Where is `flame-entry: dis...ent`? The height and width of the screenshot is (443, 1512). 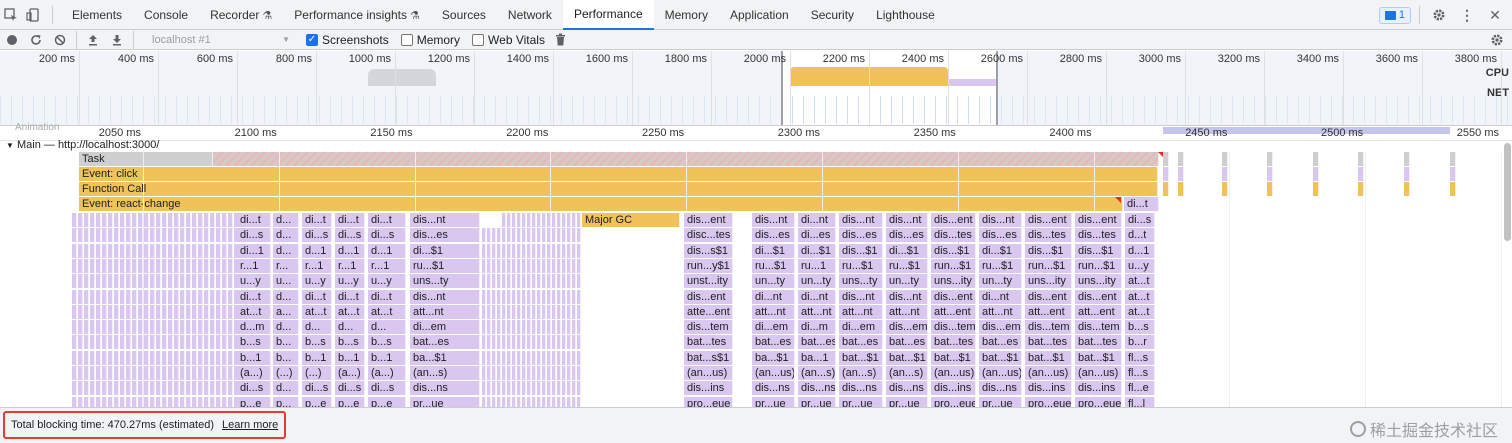
flame-entry: dis...ent is located at coordinates (708, 296).